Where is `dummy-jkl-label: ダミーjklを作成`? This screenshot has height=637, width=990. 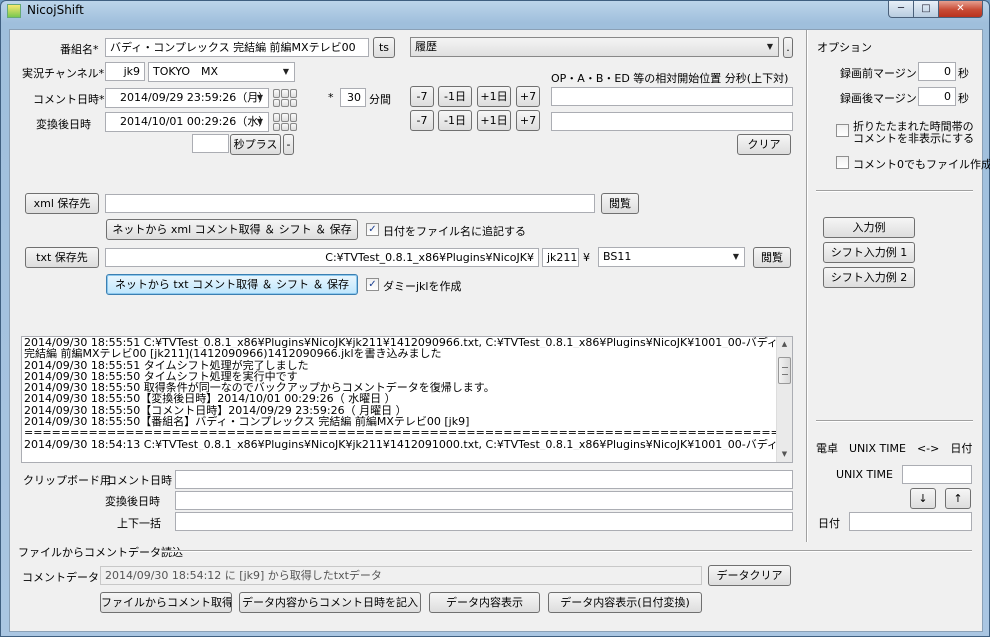
dummy-jkl-label: ダミーjklを作成 is located at coordinates (422, 286).